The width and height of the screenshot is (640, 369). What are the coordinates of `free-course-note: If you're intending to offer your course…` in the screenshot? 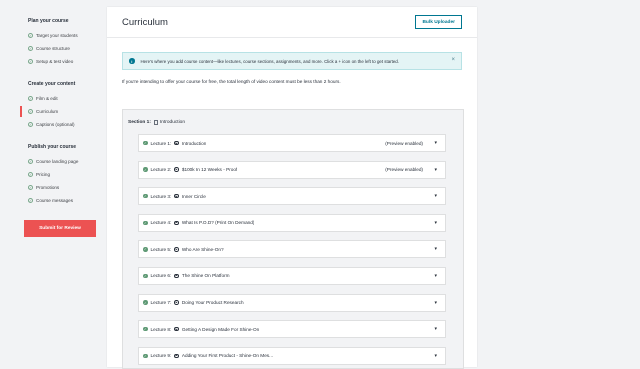 It's located at (231, 81).